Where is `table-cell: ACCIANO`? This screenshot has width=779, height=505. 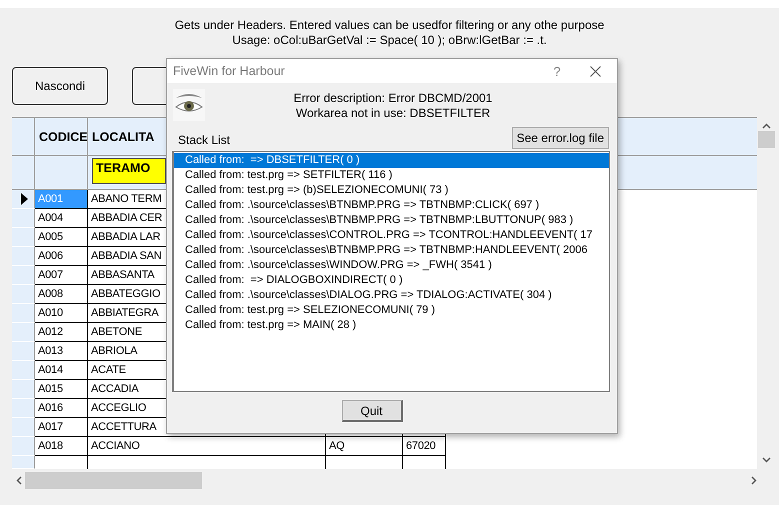 table-cell: ACCIANO is located at coordinates (207, 446).